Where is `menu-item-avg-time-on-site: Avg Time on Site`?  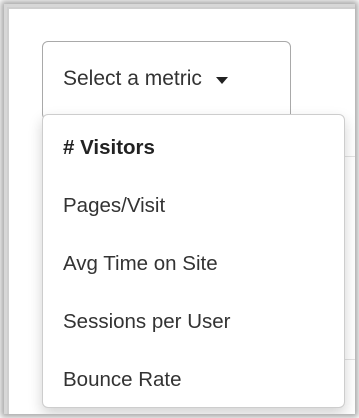 menu-item-avg-time-on-site: Avg Time on Site is located at coordinates (193, 264).